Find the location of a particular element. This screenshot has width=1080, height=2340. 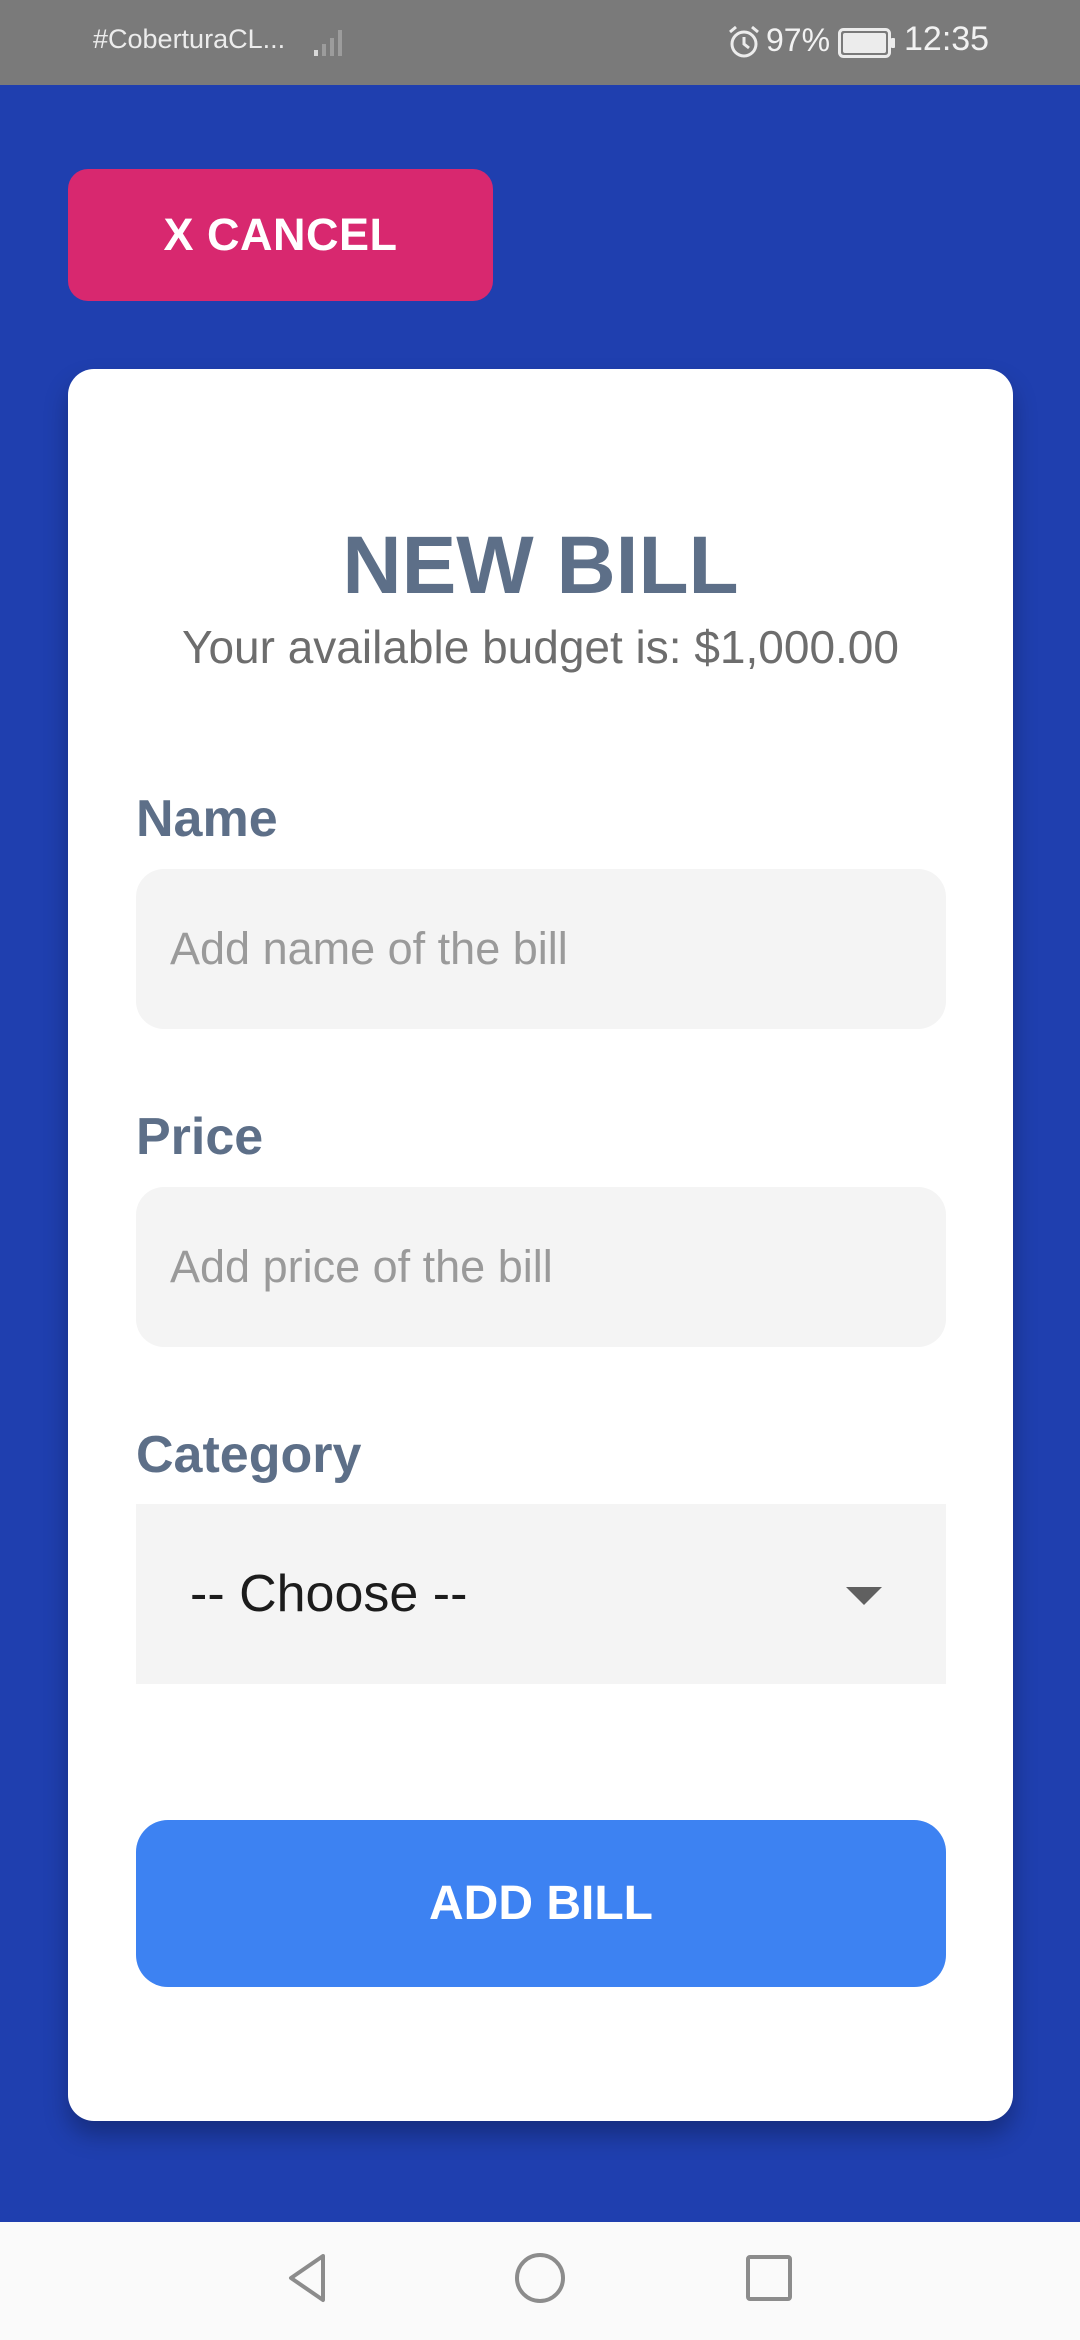

back-icon is located at coordinates (309, 2278).